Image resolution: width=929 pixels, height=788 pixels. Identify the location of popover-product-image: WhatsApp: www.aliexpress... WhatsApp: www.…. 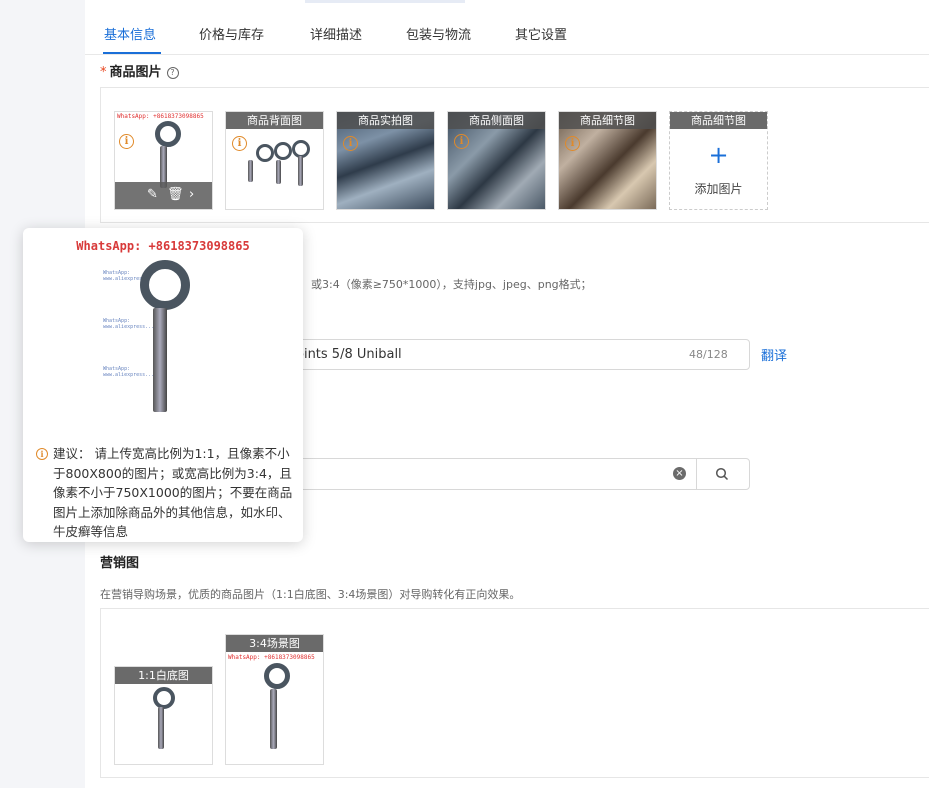
(163, 338).